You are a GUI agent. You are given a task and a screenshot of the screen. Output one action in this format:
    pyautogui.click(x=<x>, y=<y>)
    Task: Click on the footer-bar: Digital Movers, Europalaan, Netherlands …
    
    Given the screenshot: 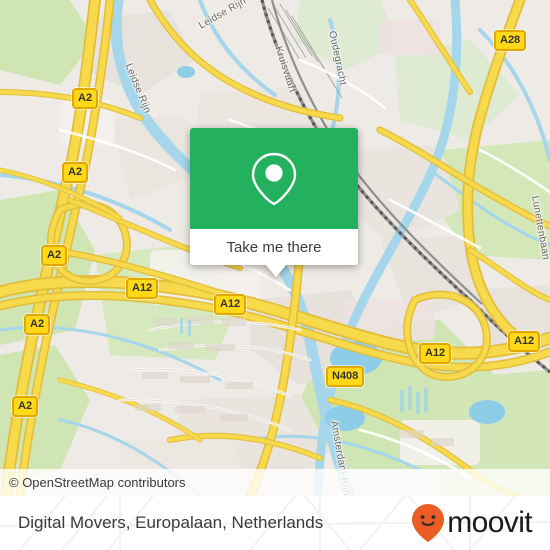 What is the action you would take?
    pyautogui.click(x=275, y=523)
    